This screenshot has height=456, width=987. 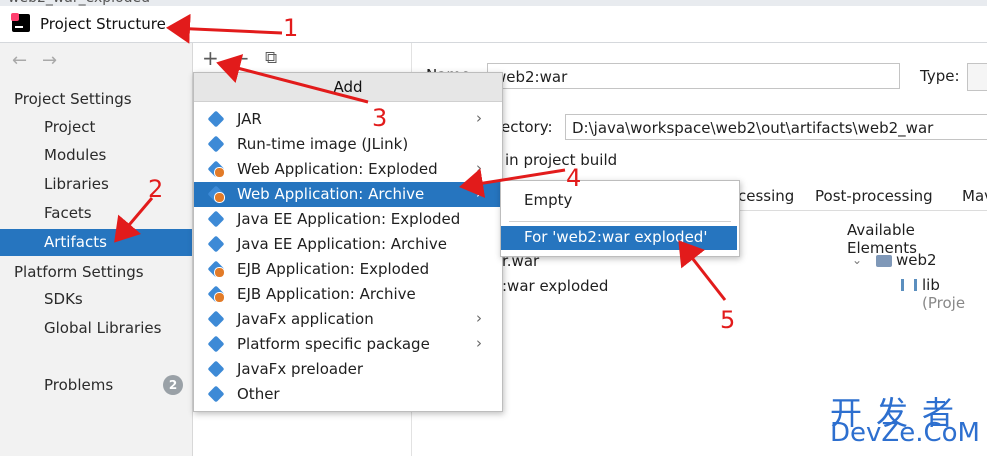 What do you see at coordinates (291, 28) in the screenshot?
I see `annotation-number-1: 1` at bounding box center [291, 28].